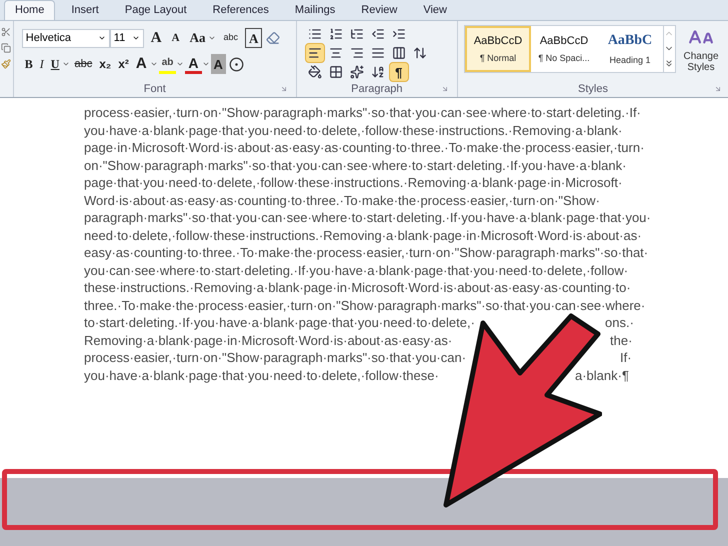 The image size is (728, 546). Describe the element at coordinates (619, 322) in the screenshot. I see `body-text: ons.·` at that location.